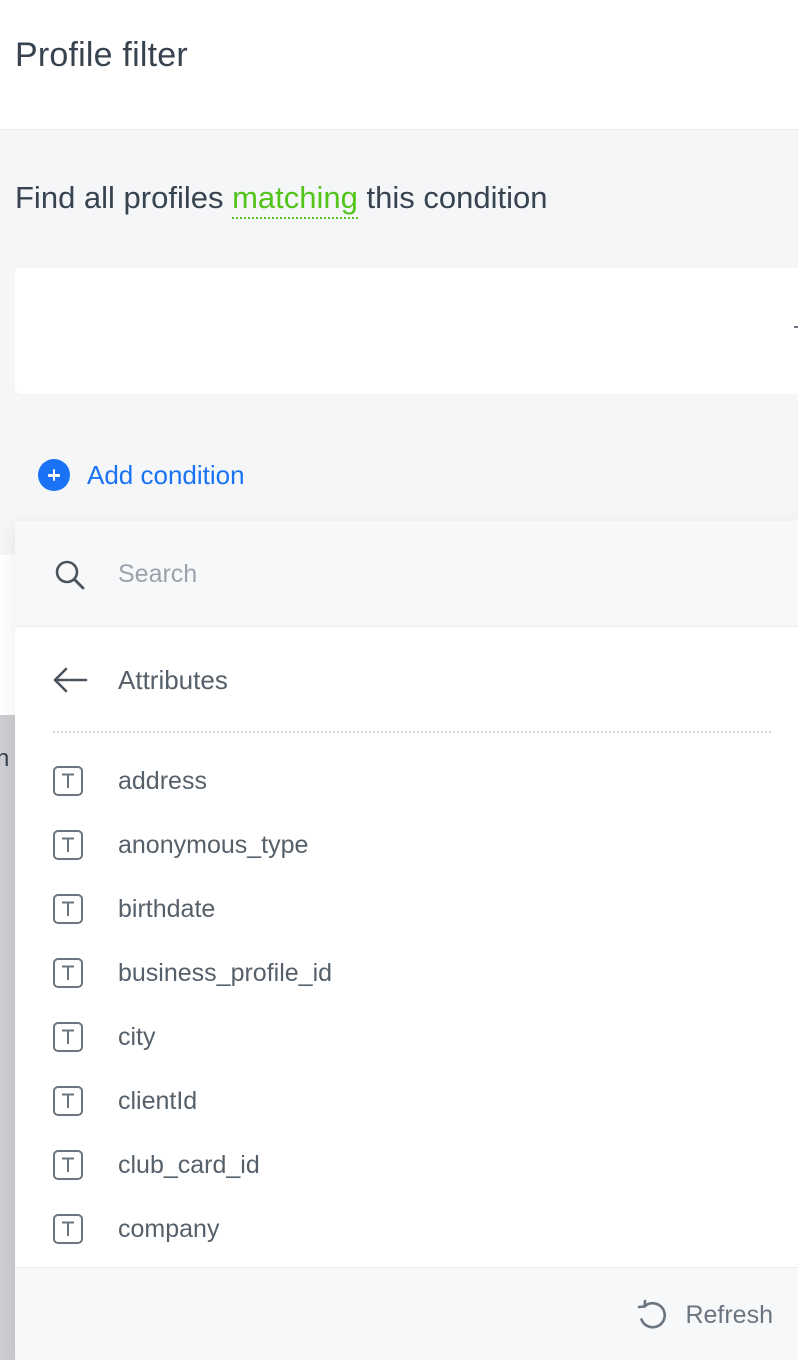 This screenshot has height=1360, width=798. I want to click on refresh-button: Refresh, so click(704, 1315).